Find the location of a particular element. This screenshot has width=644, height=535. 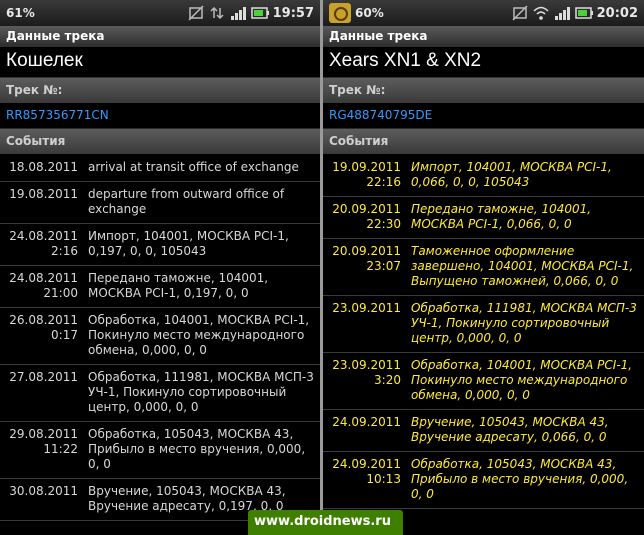

event-date: 19.09.2011 22:16 is located at coordinates (366, 174).